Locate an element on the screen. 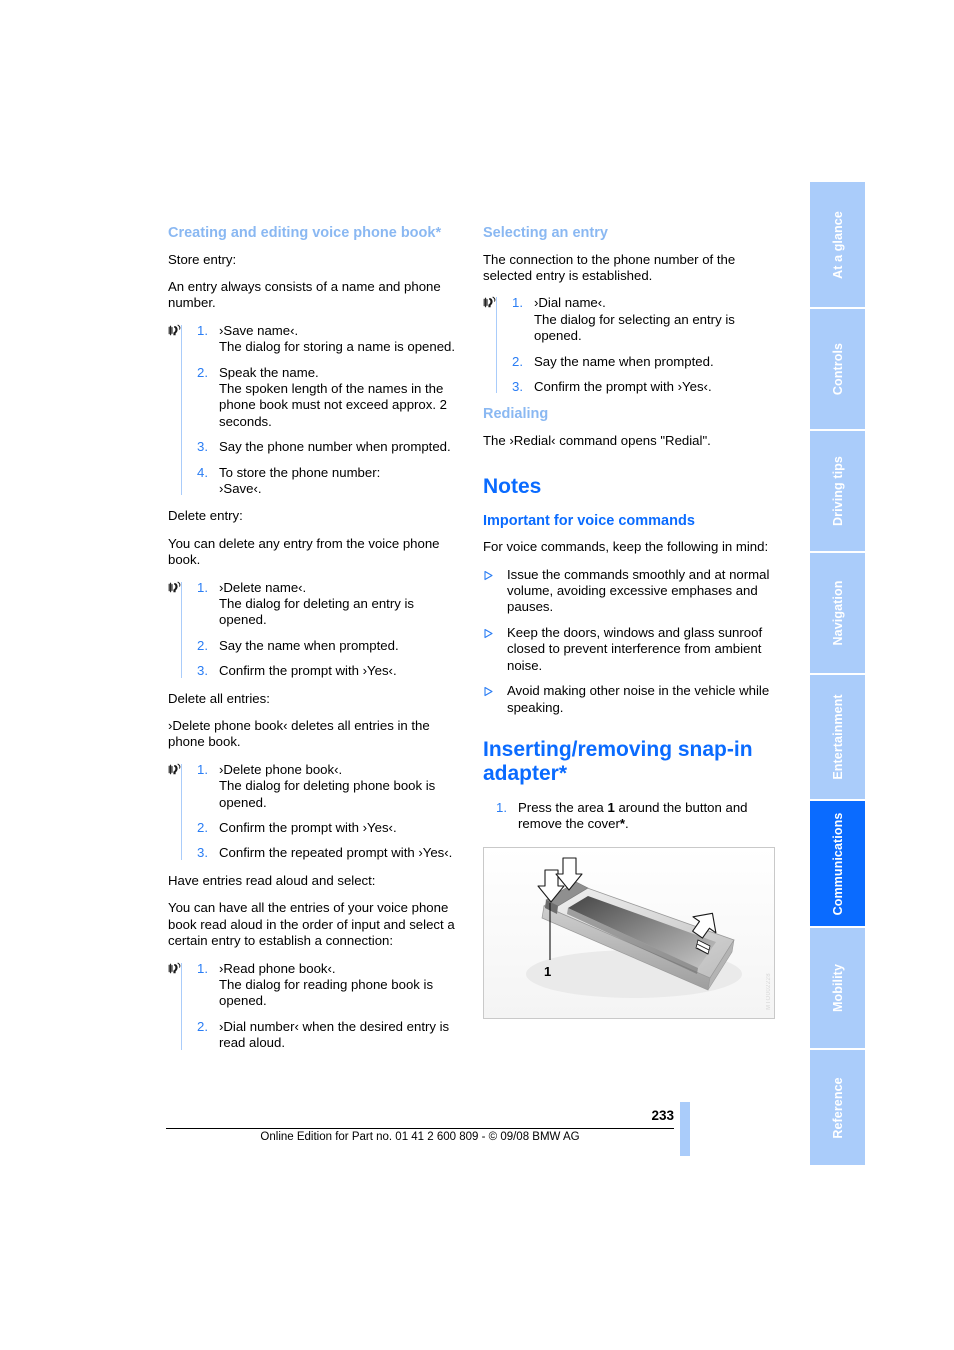 The image size is (954, 1350). heading-redialing: Redialing is located at coordinates (516, 414).